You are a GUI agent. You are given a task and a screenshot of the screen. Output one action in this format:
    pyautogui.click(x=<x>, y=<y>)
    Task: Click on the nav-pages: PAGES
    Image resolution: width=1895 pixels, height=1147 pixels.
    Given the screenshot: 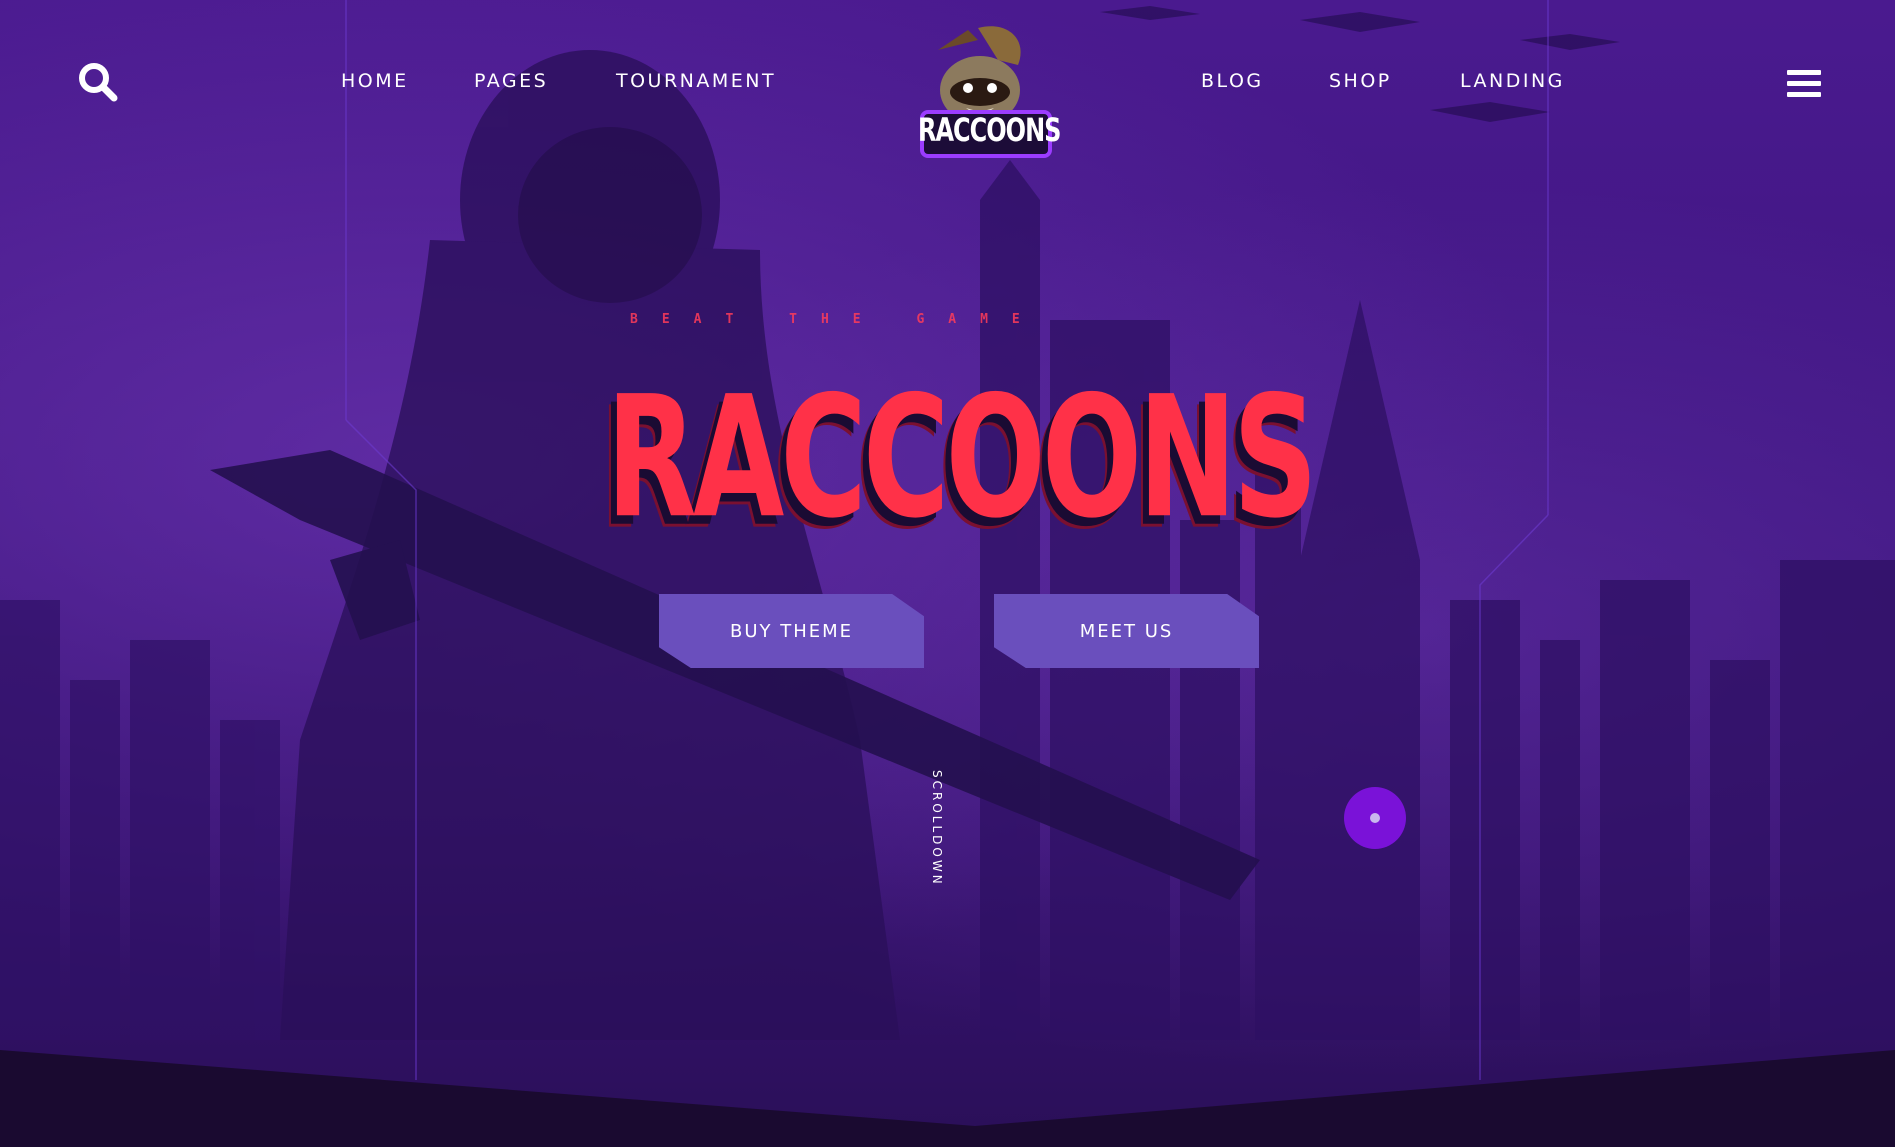 What is the action you would take?
    pyautogui.click(x=511, y=81)
    